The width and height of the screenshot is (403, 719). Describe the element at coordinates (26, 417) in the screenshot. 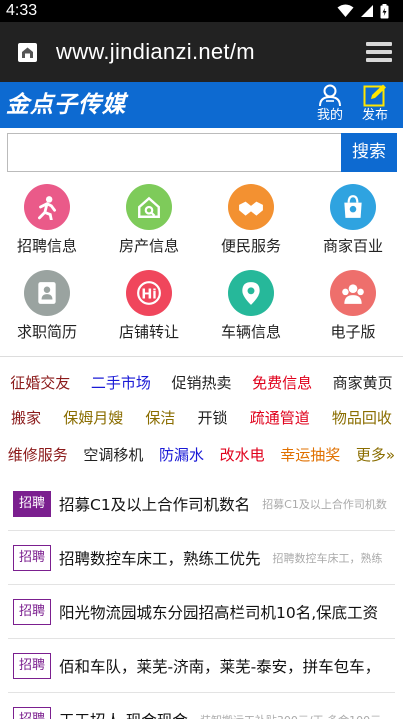

I see `quick-link: 搬家` at that location.